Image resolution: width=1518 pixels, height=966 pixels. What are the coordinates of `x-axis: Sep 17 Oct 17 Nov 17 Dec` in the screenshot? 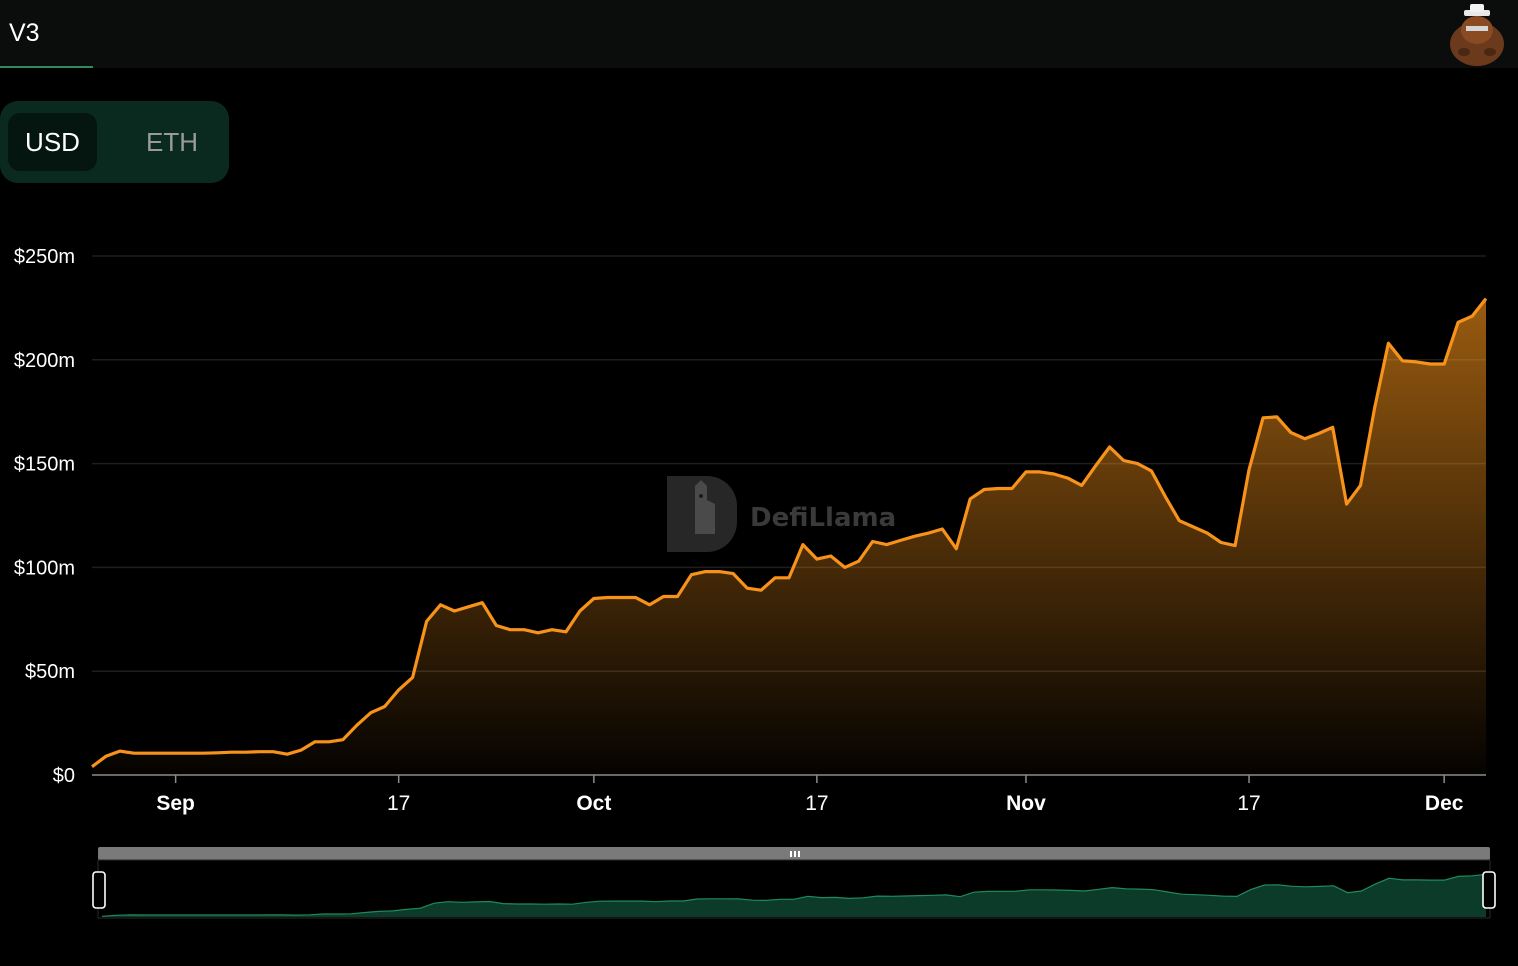 It's located at (810, 795).